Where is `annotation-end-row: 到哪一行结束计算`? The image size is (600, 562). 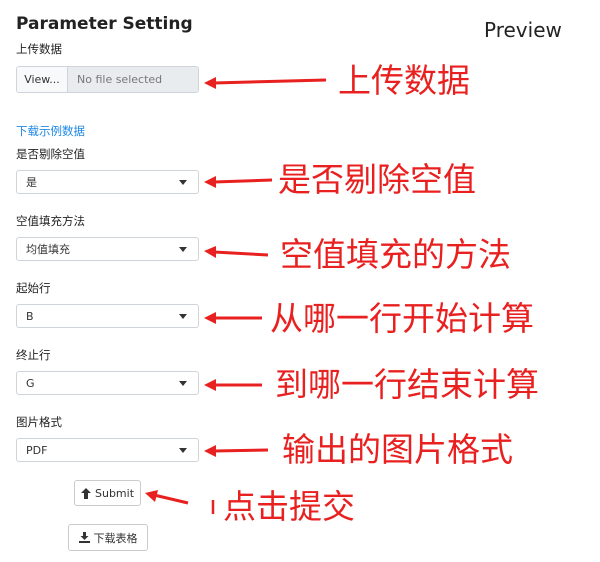
annotation-end-row: 到哪一行结束计算 is located at coordinates (407, 384).